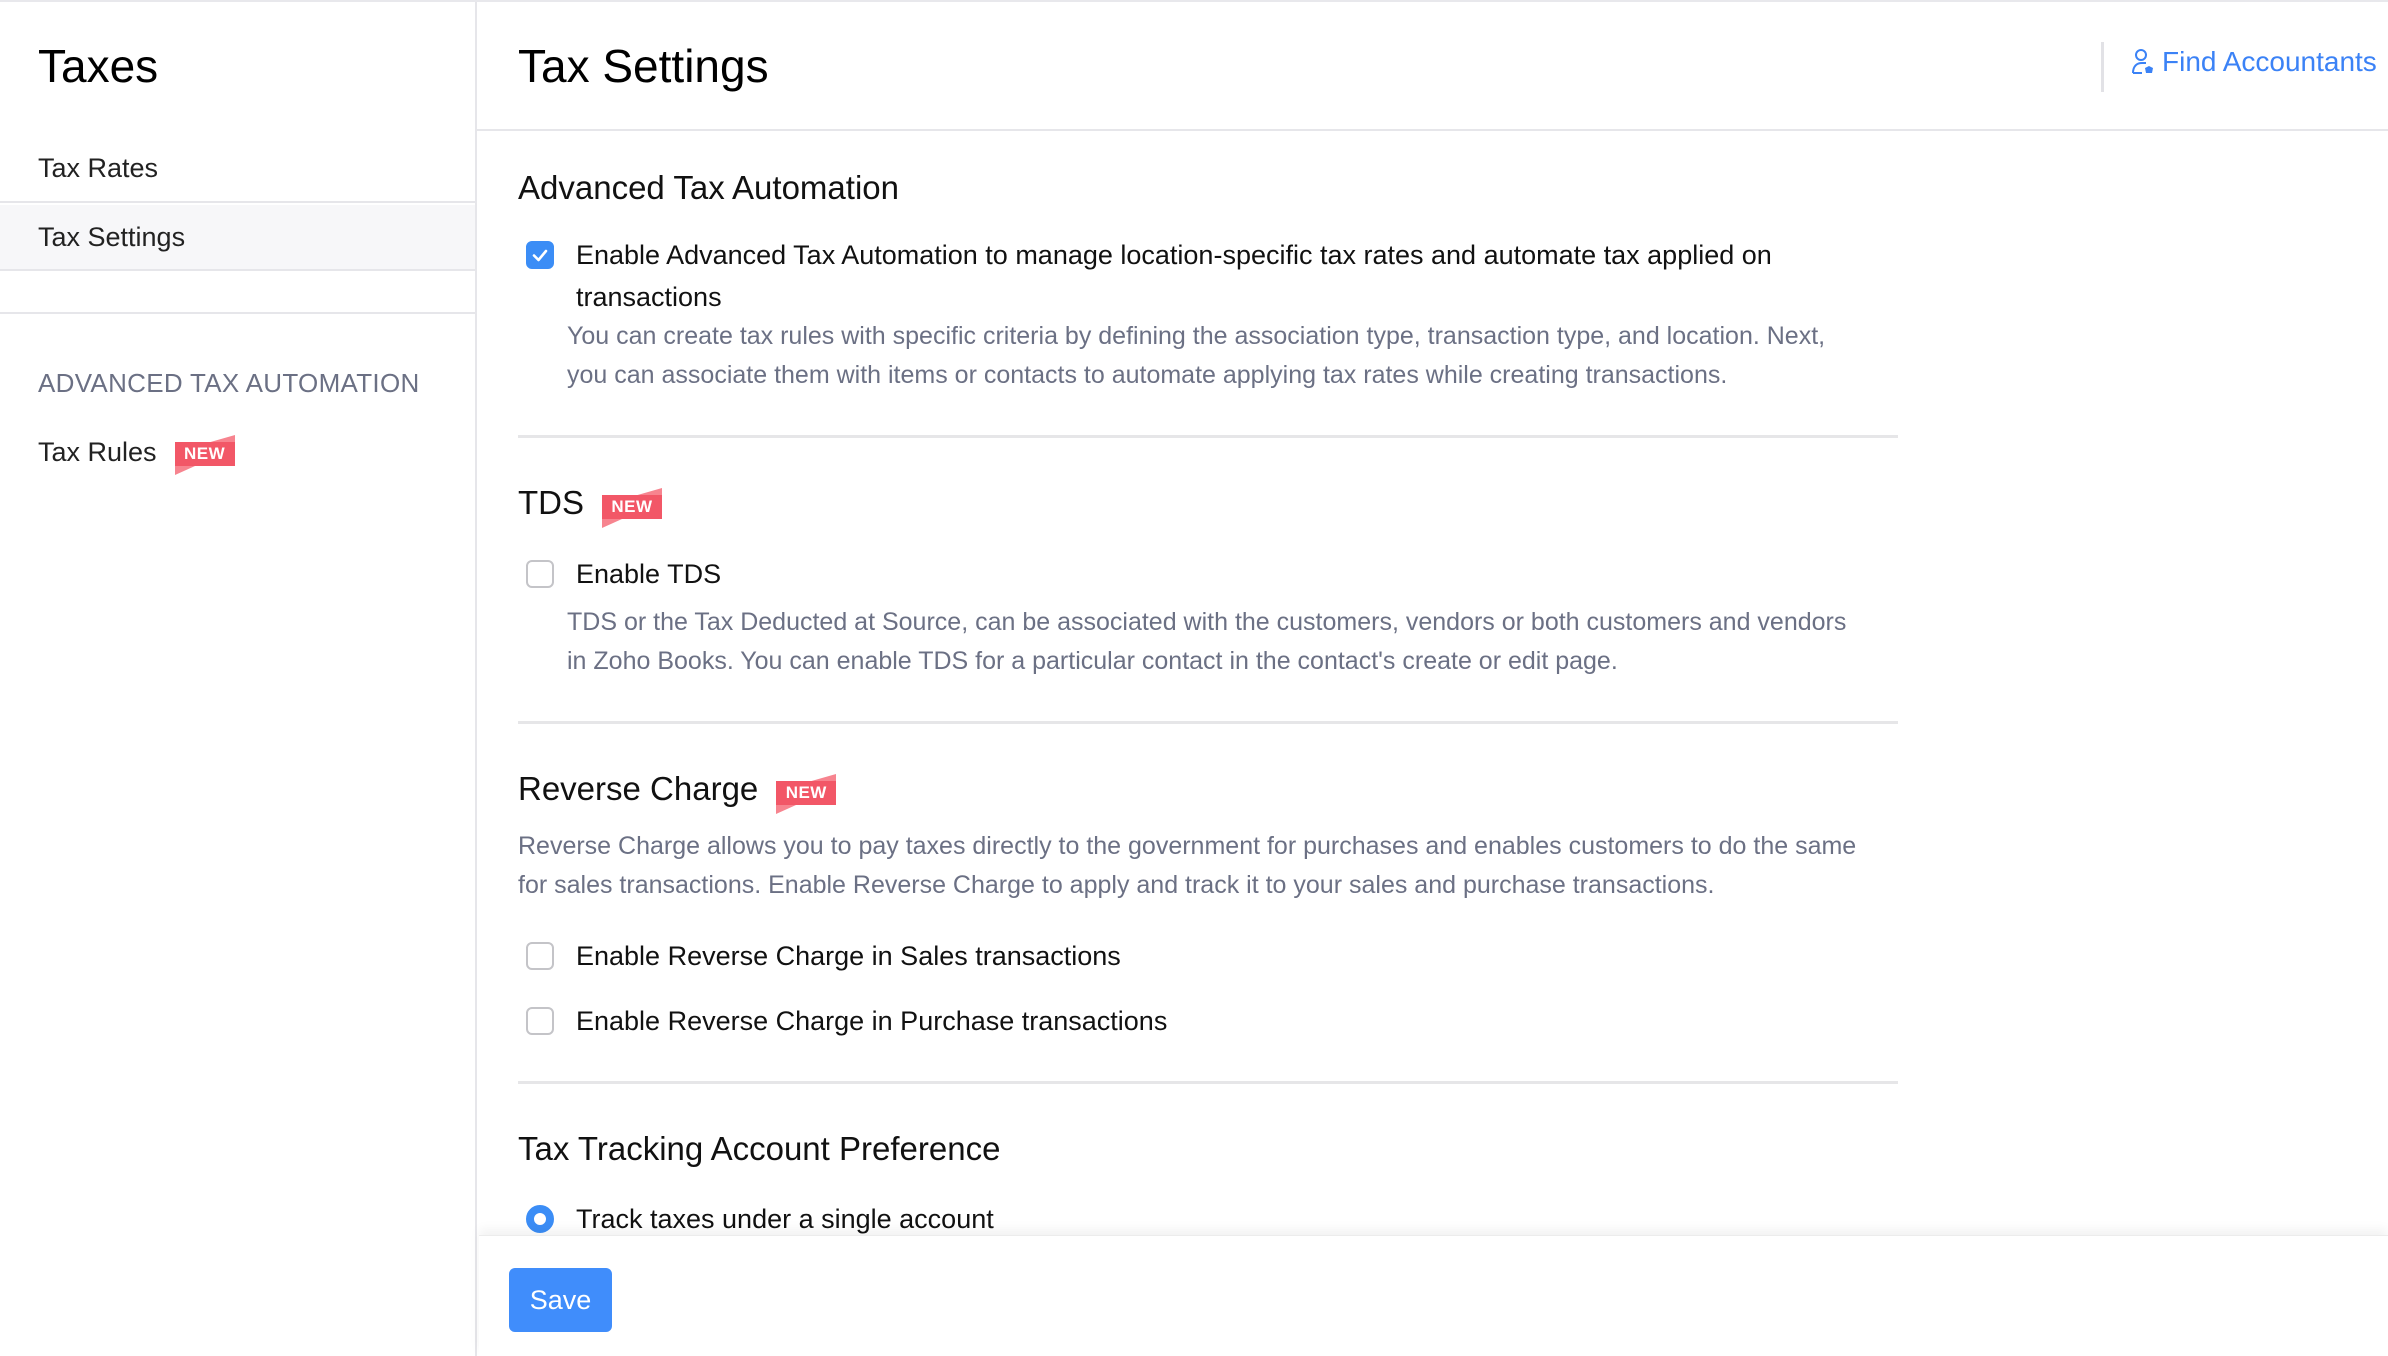 The image size is (2388, 1356). I want to click on sidebar-title: Taxes, so click(98, 66).